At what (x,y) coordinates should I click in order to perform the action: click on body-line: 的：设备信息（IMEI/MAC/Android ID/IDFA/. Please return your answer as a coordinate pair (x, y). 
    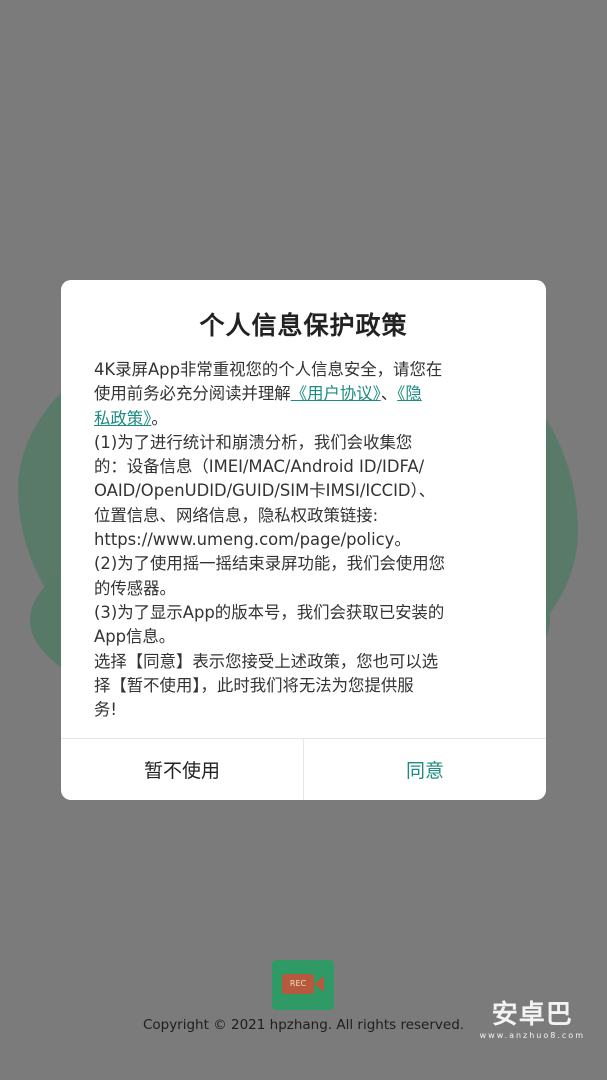
    Looking at the image, I should click on (300, 467).